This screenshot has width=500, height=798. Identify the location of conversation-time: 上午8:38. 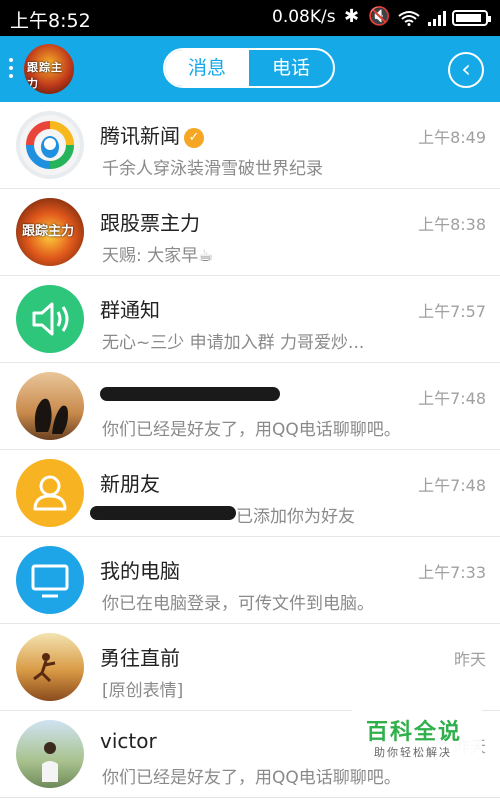
(452, 224).